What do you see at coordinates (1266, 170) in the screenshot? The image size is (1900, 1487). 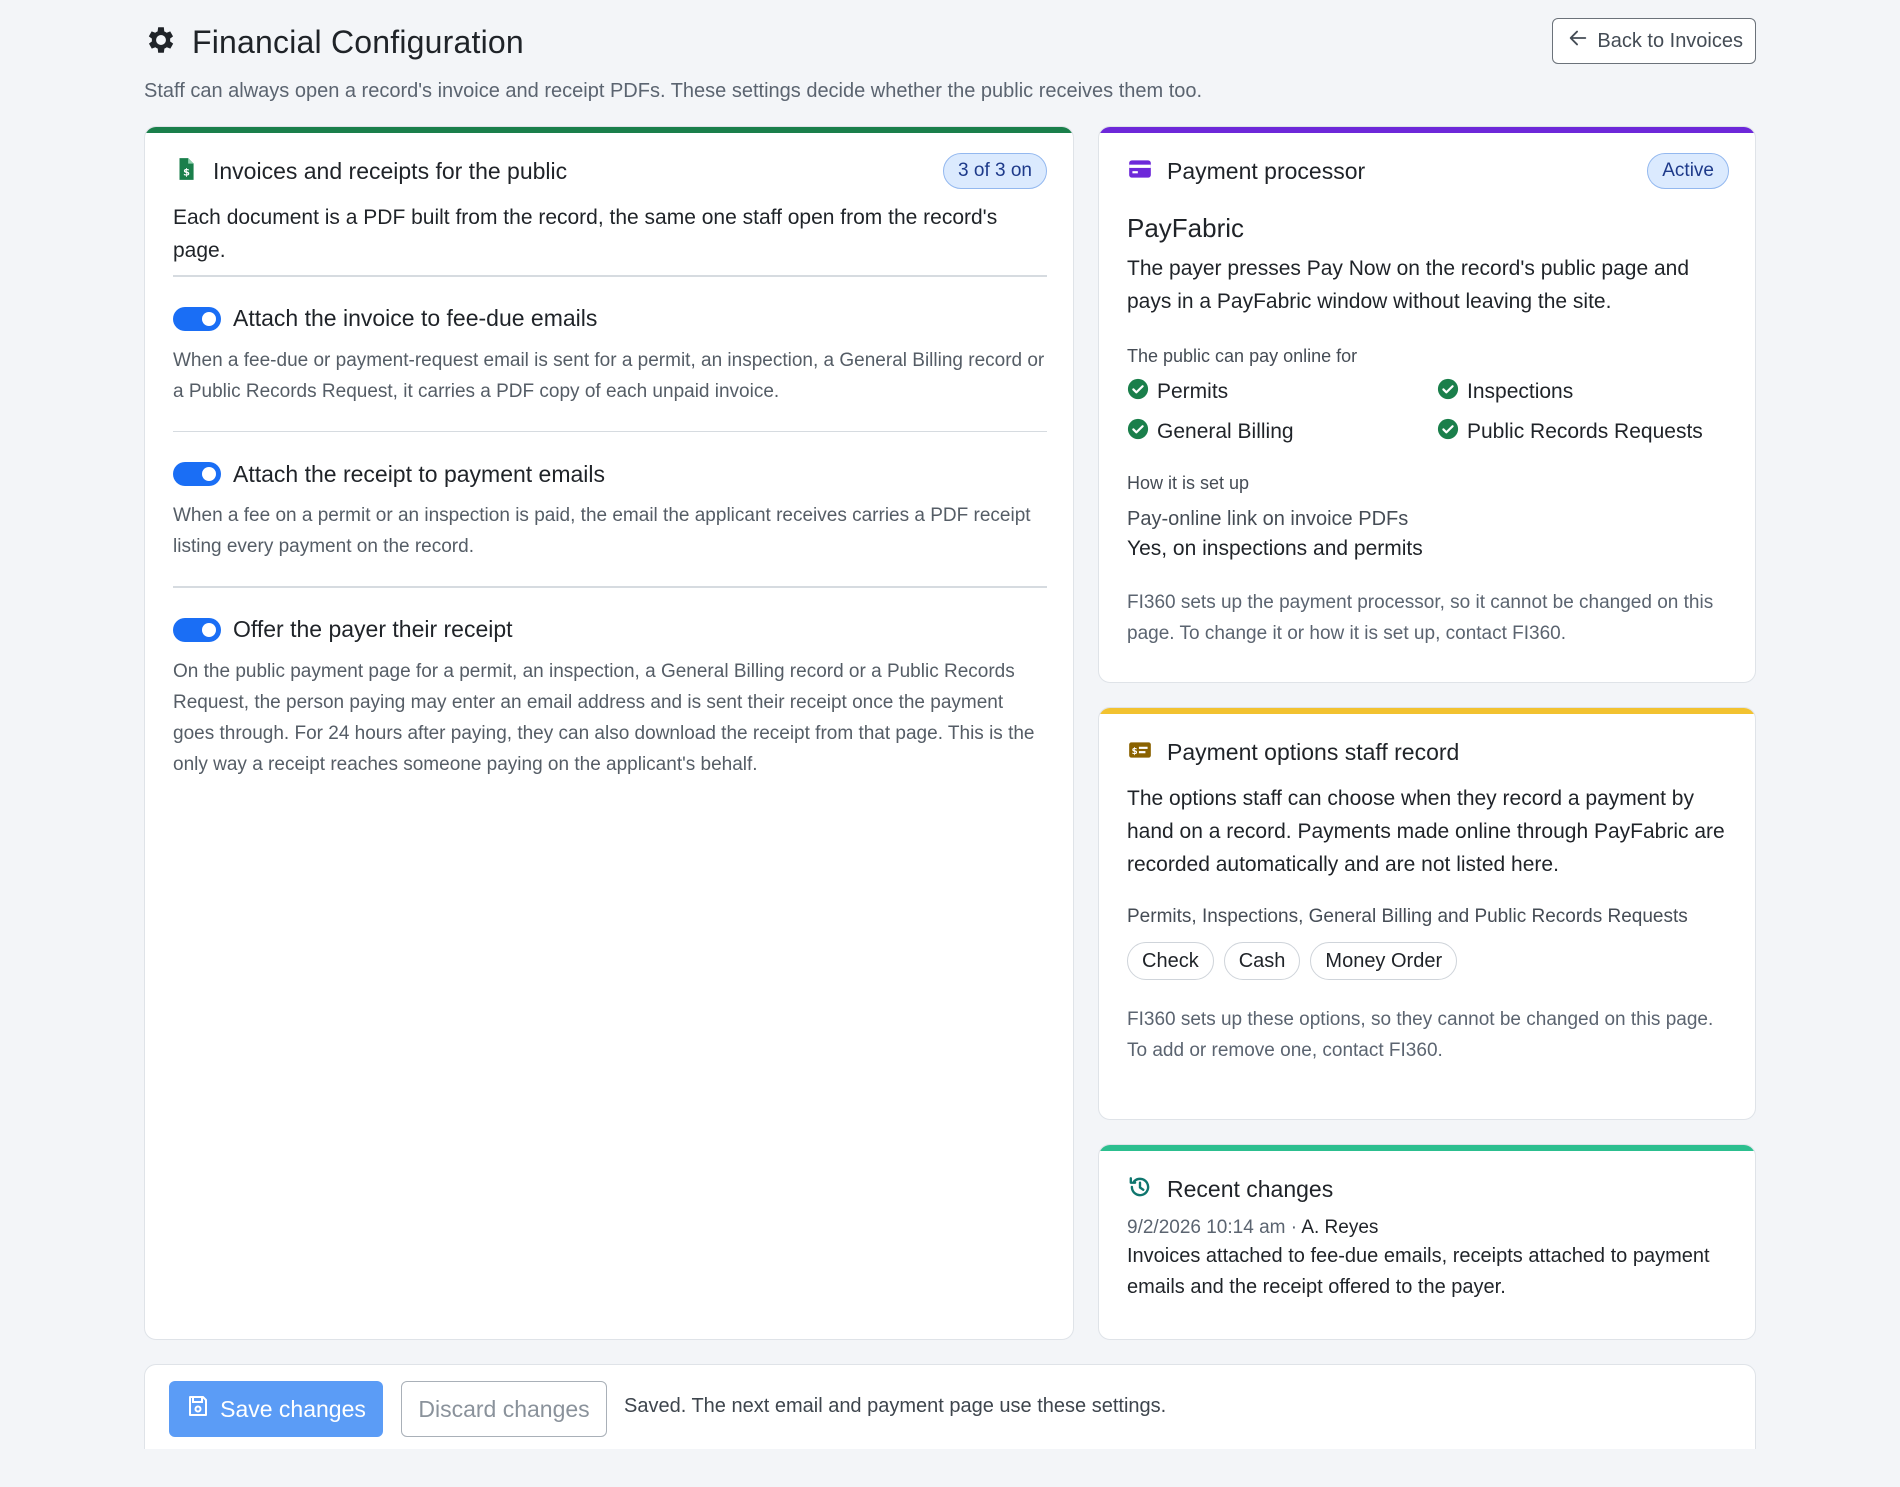 I see `payment-processor-title: Payment processor` at bounding box center [1266, 170].